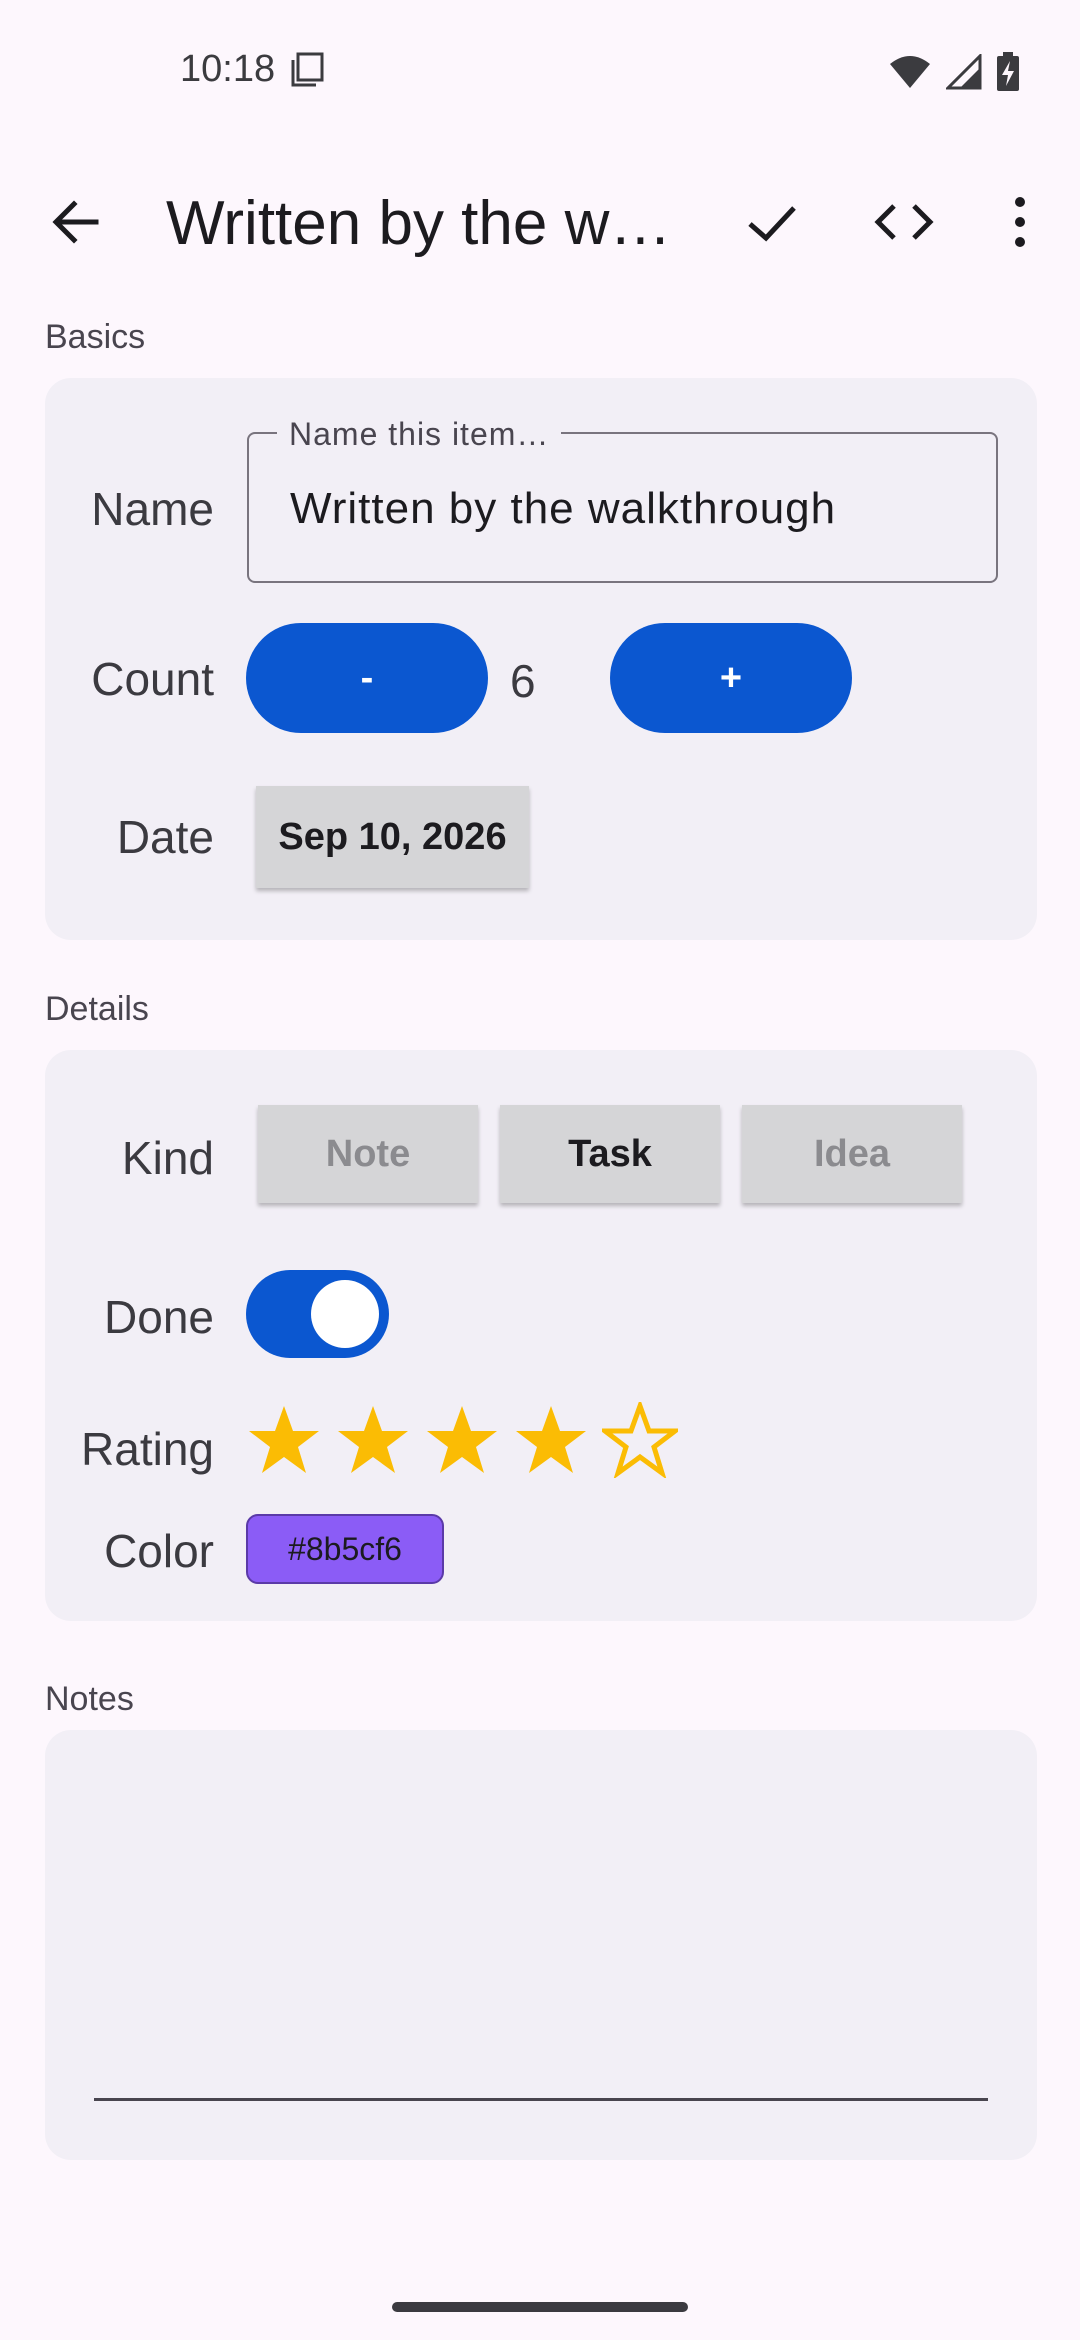  Describe the element at coordinates (97, 1009) in the screenshot. I see `section-label-details: Details` at that location.